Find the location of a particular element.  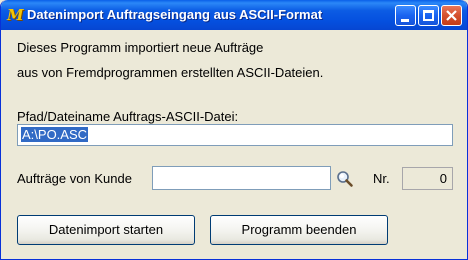

path-label: Pfad/Dateiname Auftrags-ASCII-Datei: is located at coordinates (128, 116).